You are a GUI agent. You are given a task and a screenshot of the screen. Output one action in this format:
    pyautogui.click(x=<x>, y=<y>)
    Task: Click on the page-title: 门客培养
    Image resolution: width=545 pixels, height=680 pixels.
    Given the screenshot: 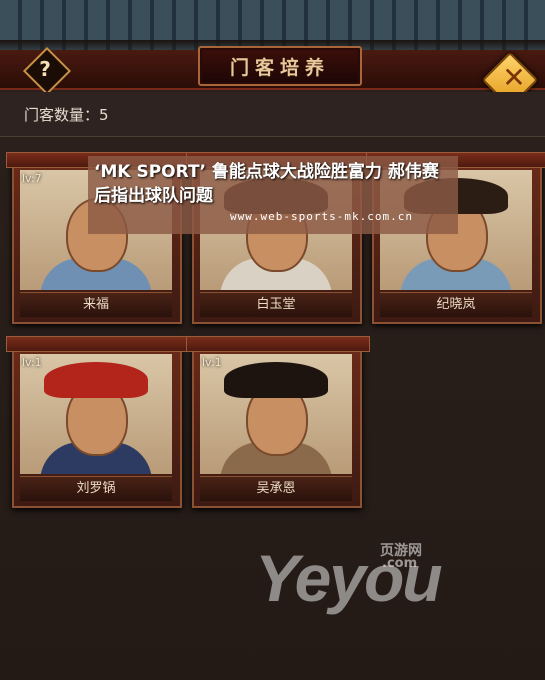 What is the action you would take?
    pyautogui.click(x=279, y=67)
    